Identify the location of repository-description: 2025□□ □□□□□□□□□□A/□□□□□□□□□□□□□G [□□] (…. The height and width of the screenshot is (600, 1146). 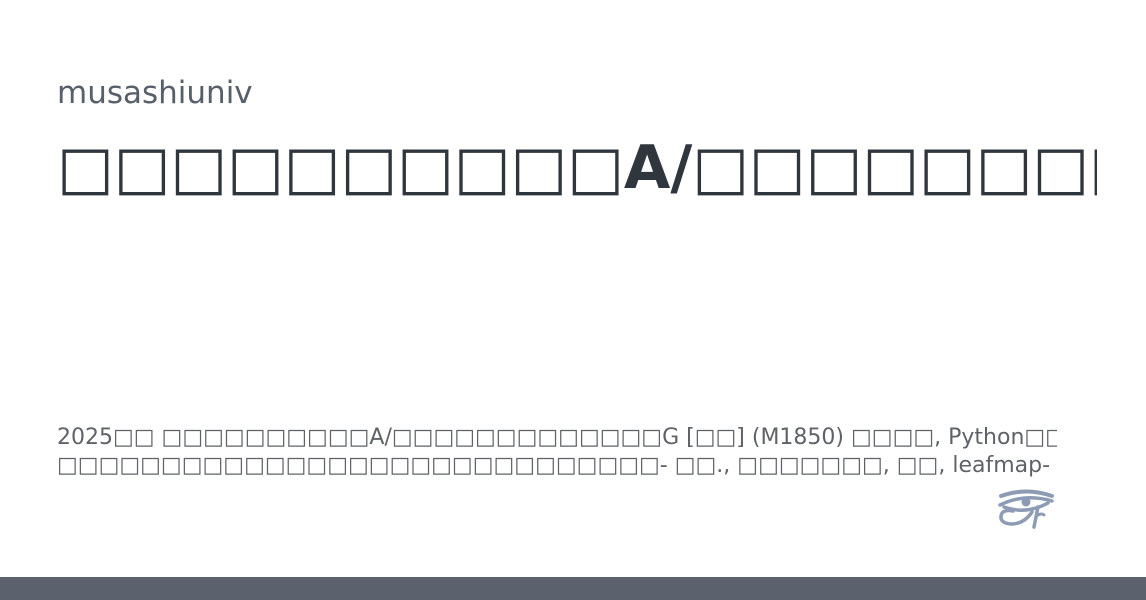
(557, 452).